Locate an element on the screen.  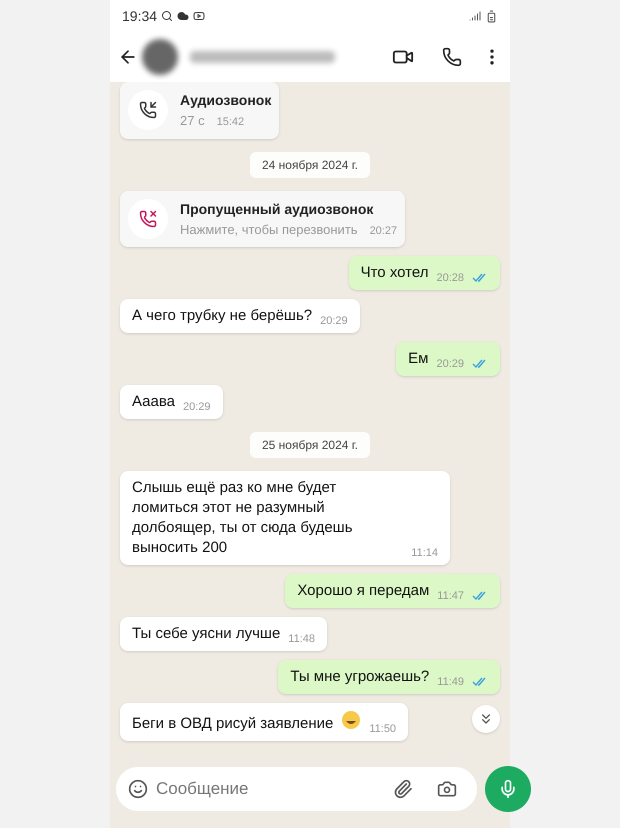
message-text: А чего трубку не берёшь? is located at coordinates (222, 316).